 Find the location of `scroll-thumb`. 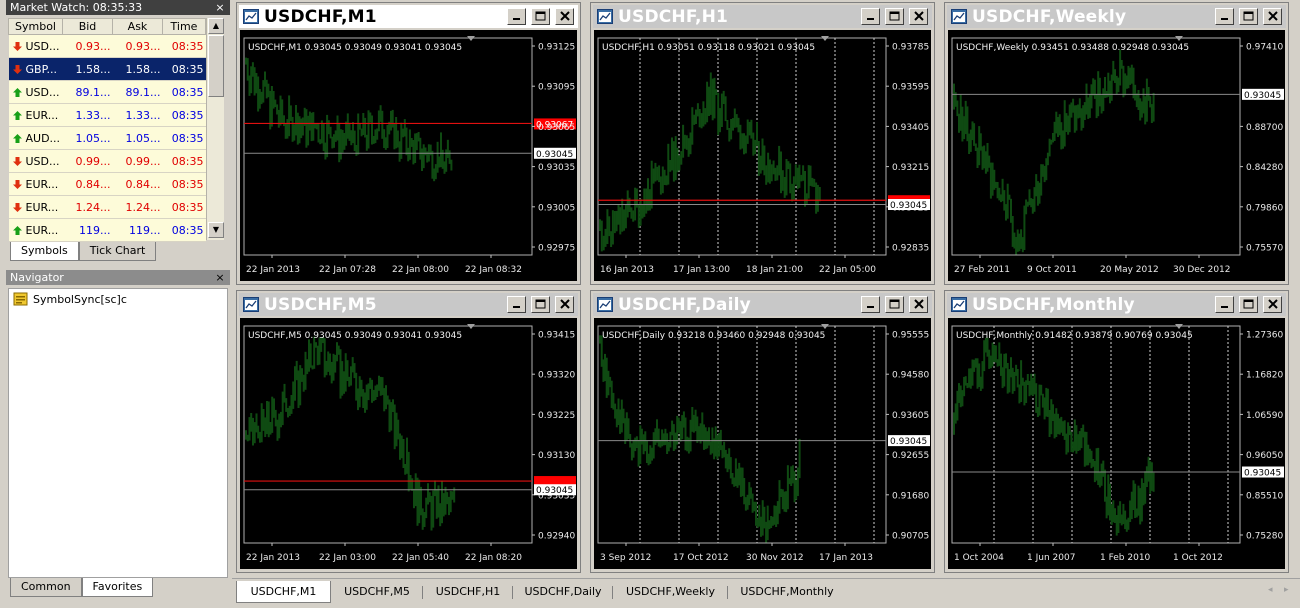

scroll-thumb is located at coordinates (216, 66).